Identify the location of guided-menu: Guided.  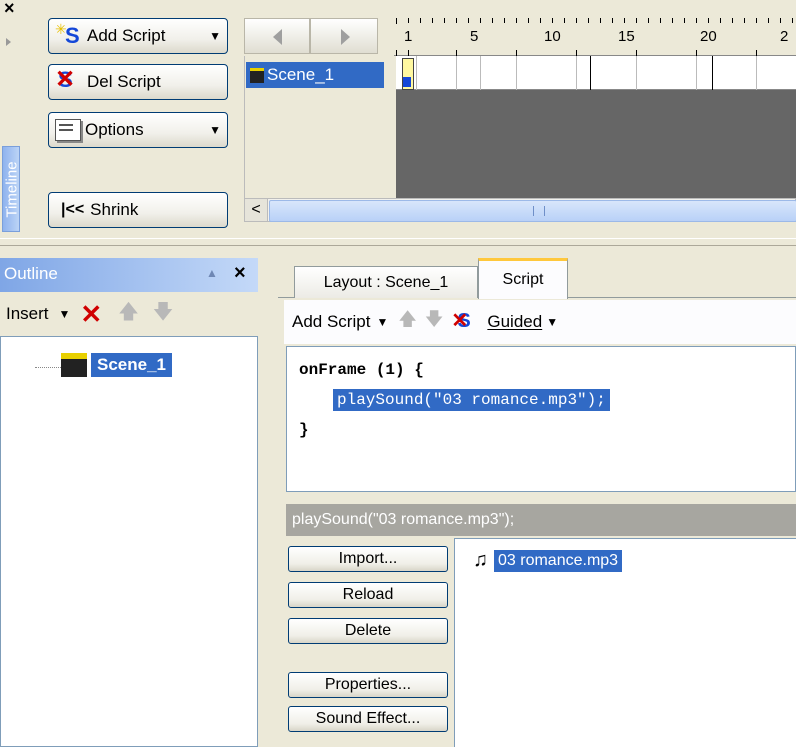
(514, 322).